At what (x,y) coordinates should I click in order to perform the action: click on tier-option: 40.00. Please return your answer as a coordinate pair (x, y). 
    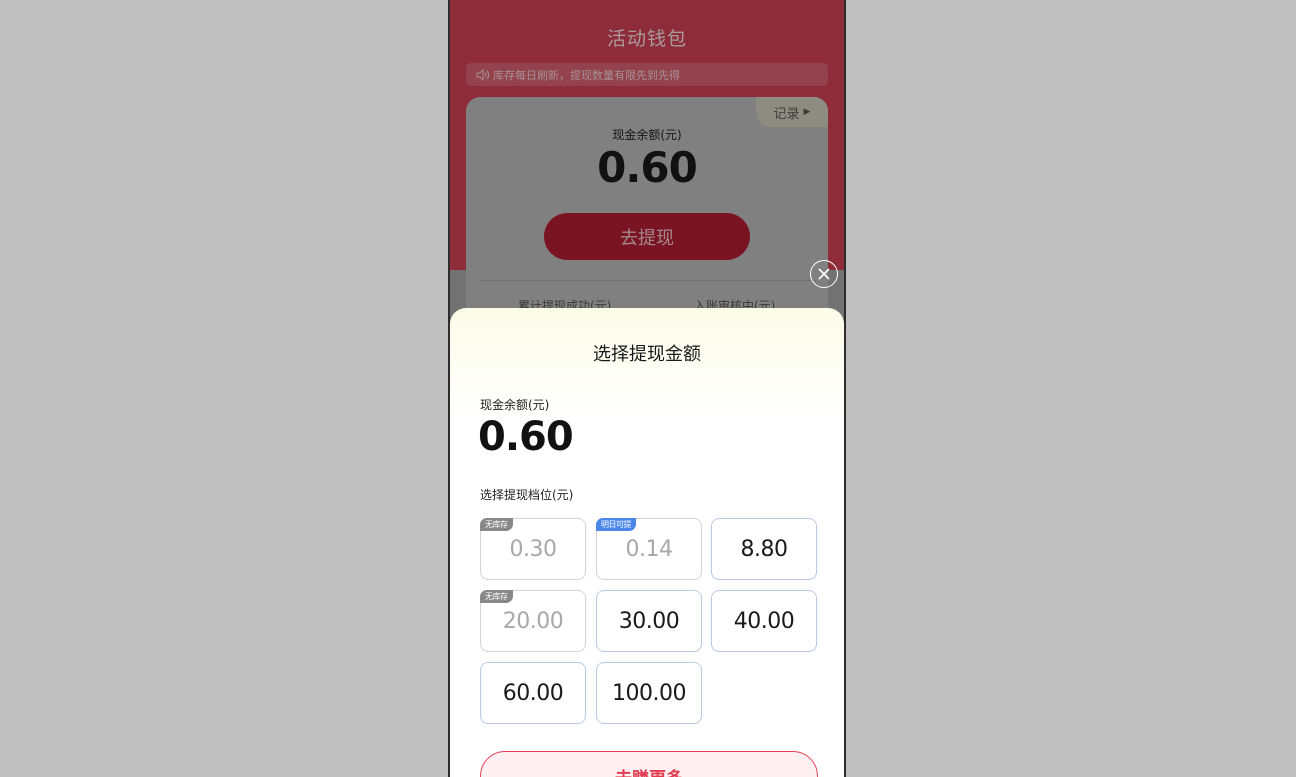
    Looking at the image, I should click on (764, 621).